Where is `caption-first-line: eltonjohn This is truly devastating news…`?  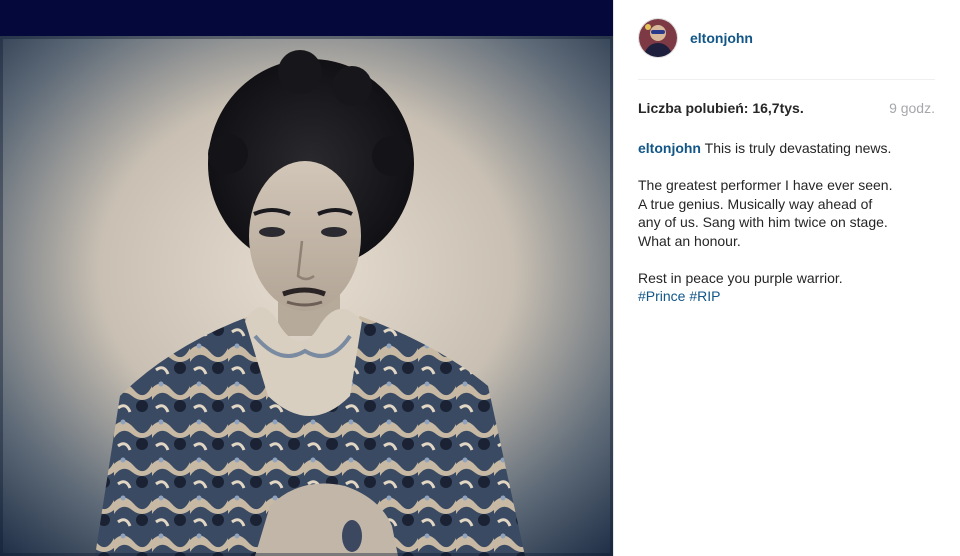
caption-first-line: eltonjohn This is truly devastating news… is located at coordinates (786, 148).